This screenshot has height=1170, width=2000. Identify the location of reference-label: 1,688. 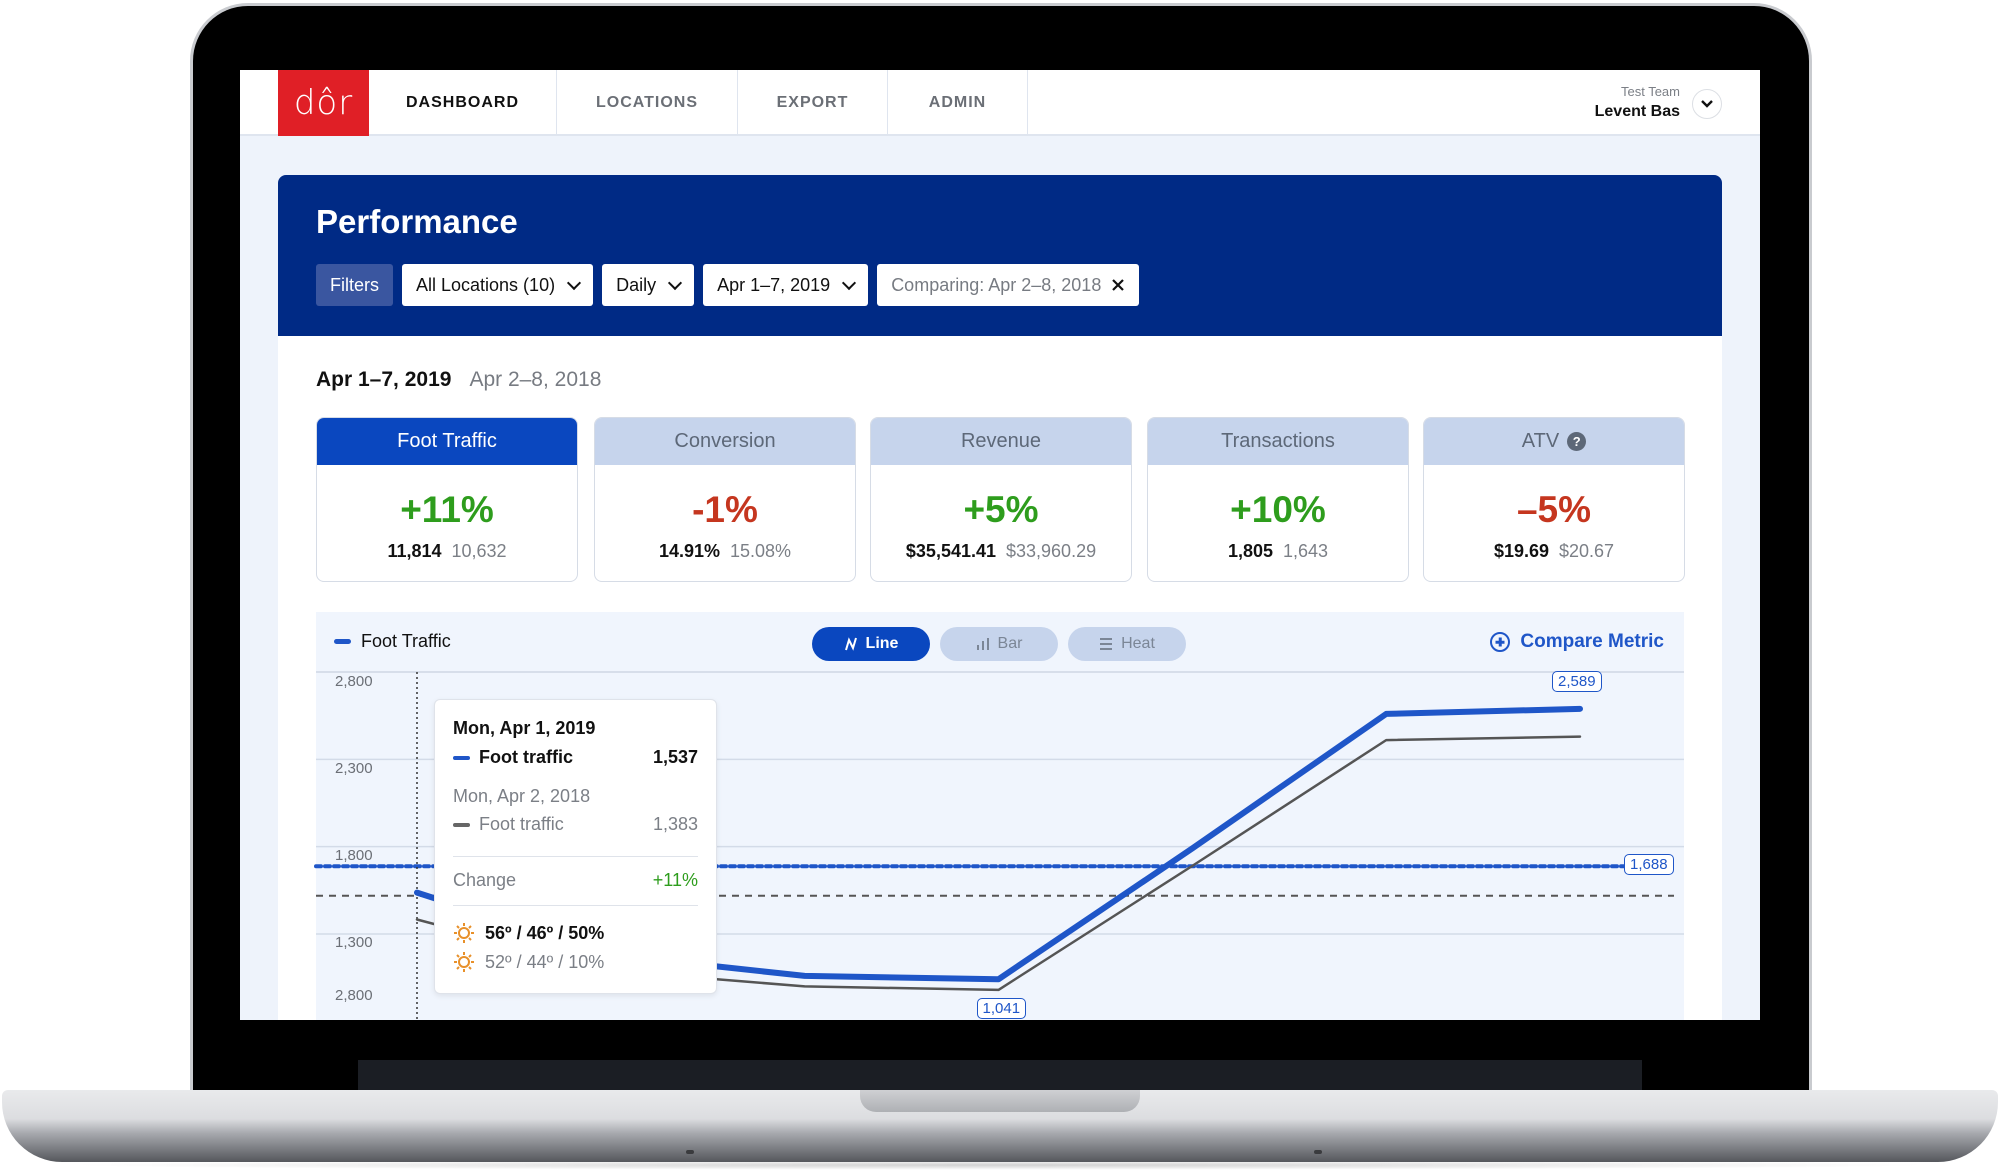
(1649, 865).